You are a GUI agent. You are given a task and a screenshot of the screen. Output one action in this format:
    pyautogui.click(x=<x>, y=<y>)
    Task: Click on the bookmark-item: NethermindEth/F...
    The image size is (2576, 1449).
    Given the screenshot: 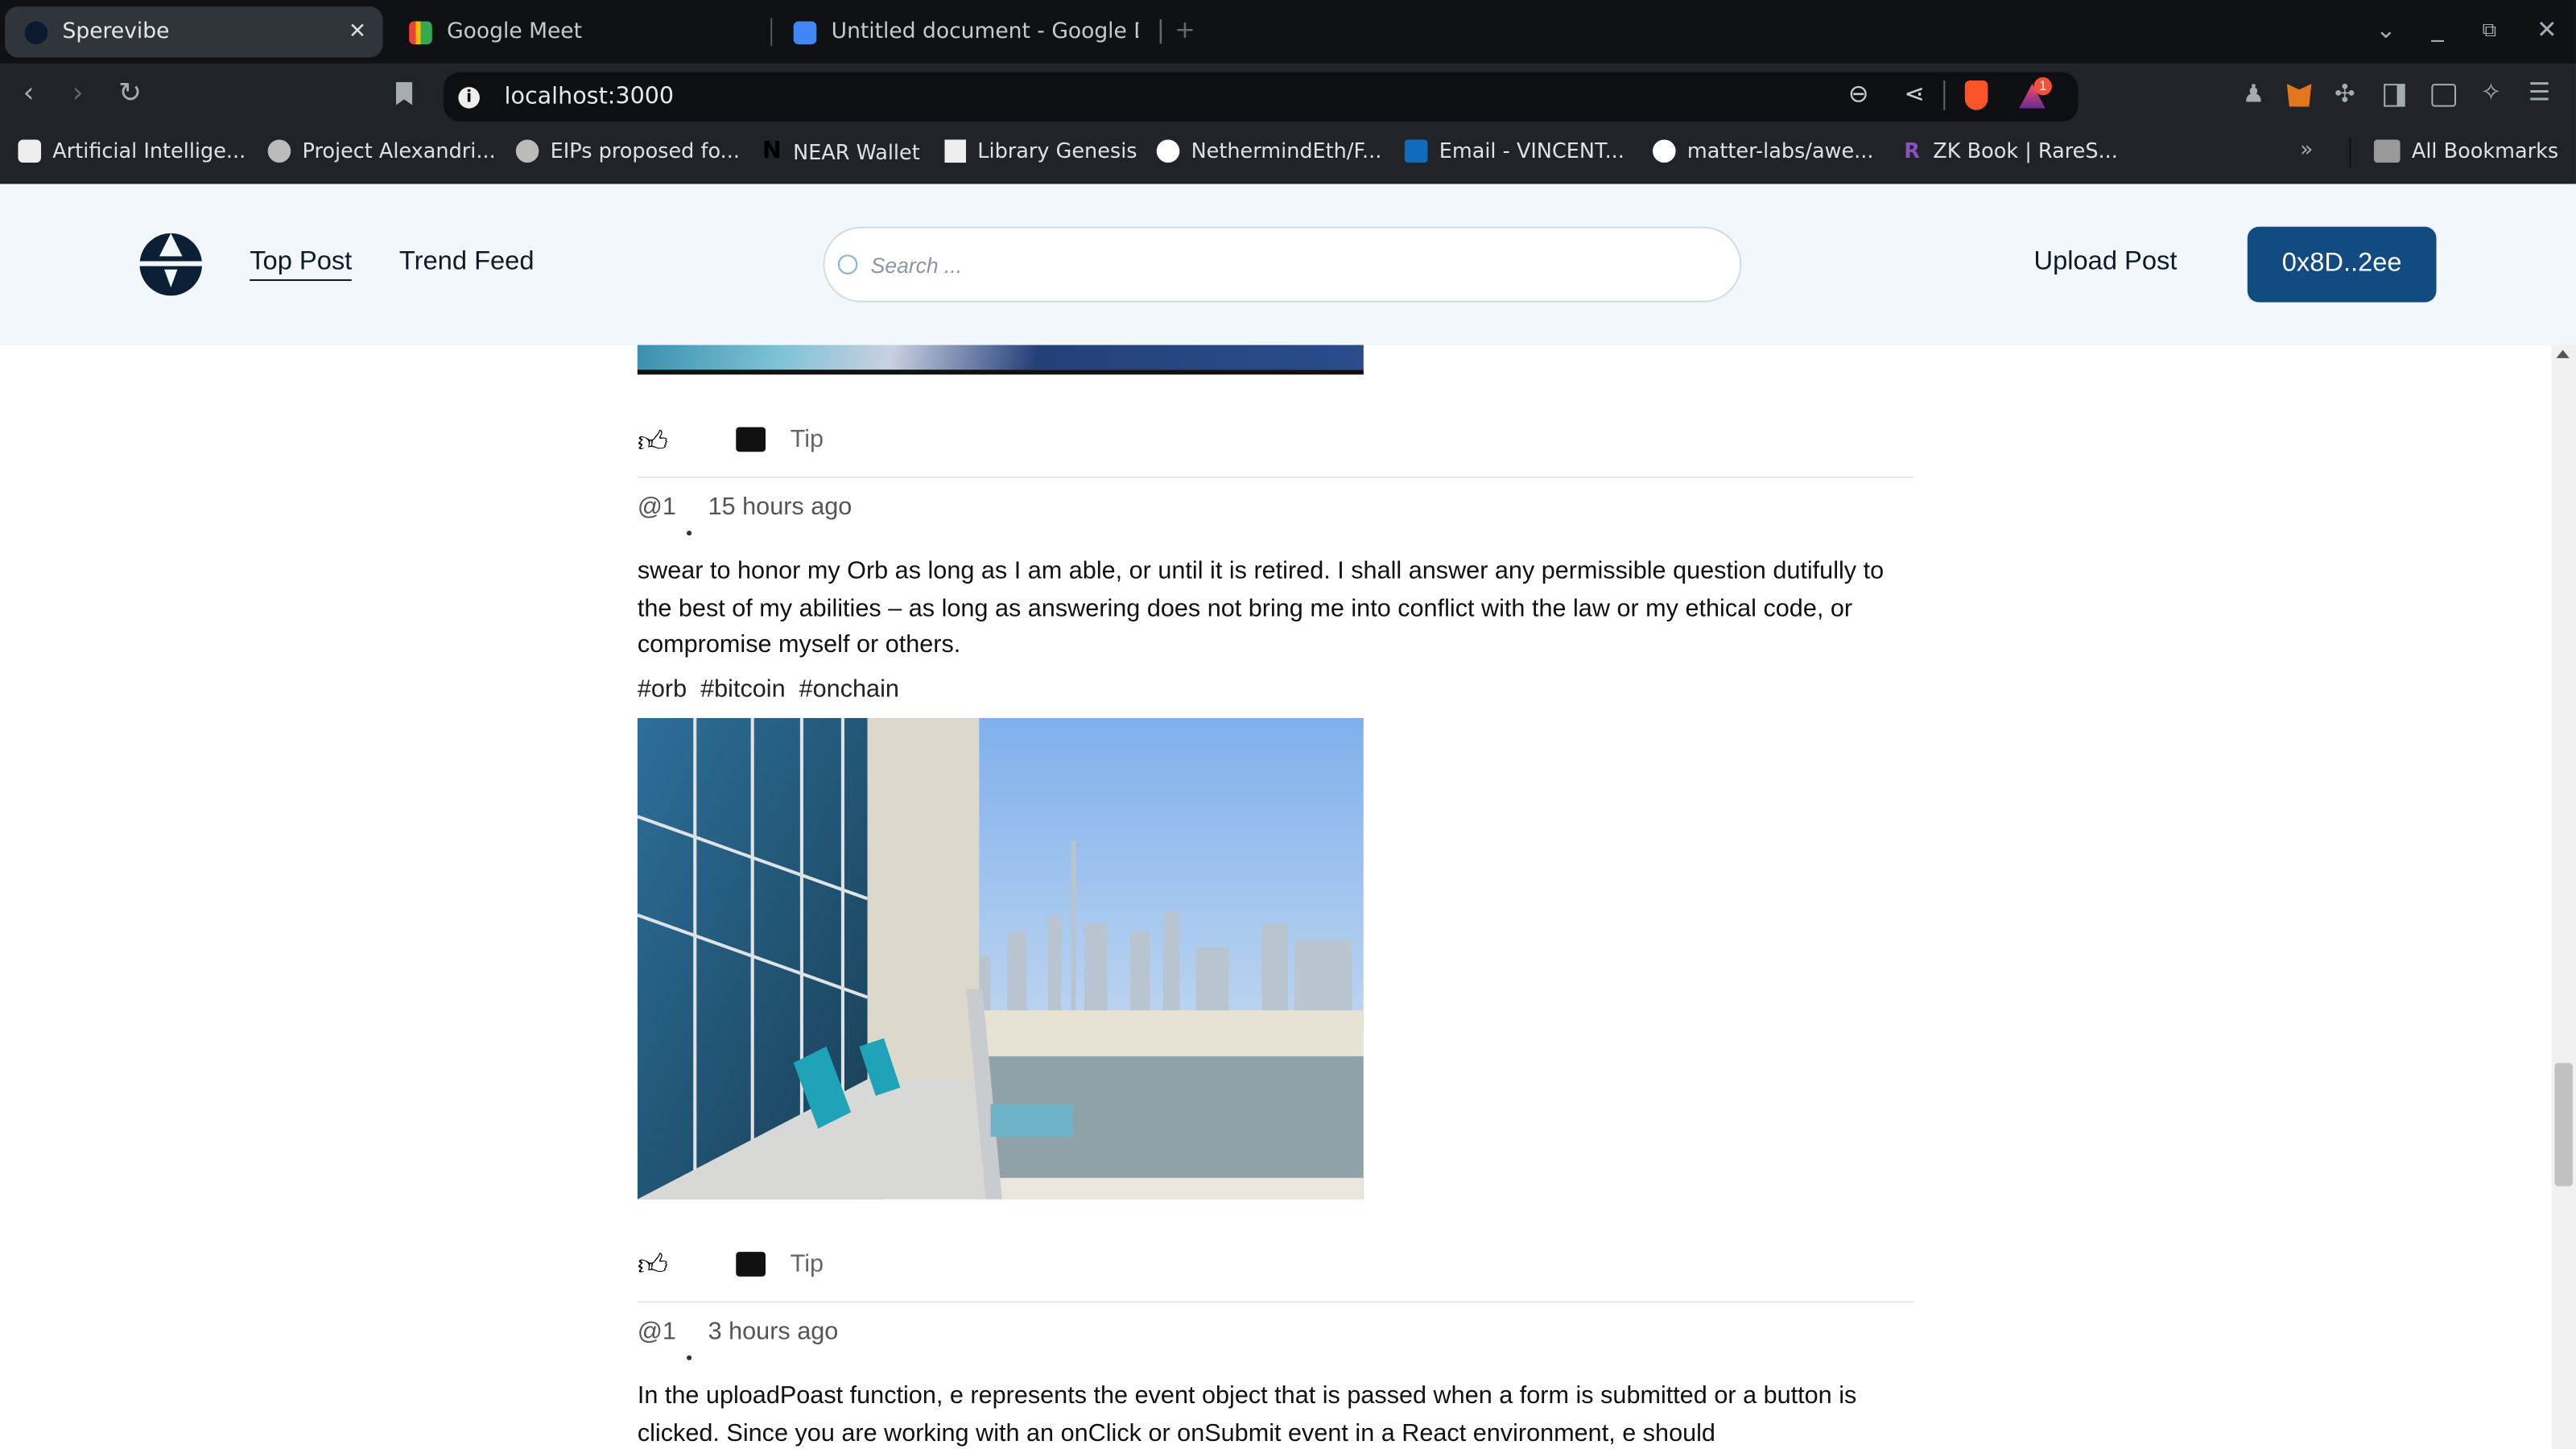 What is the action you would take?
    pyautogui.click(x=1269, y=150)
    